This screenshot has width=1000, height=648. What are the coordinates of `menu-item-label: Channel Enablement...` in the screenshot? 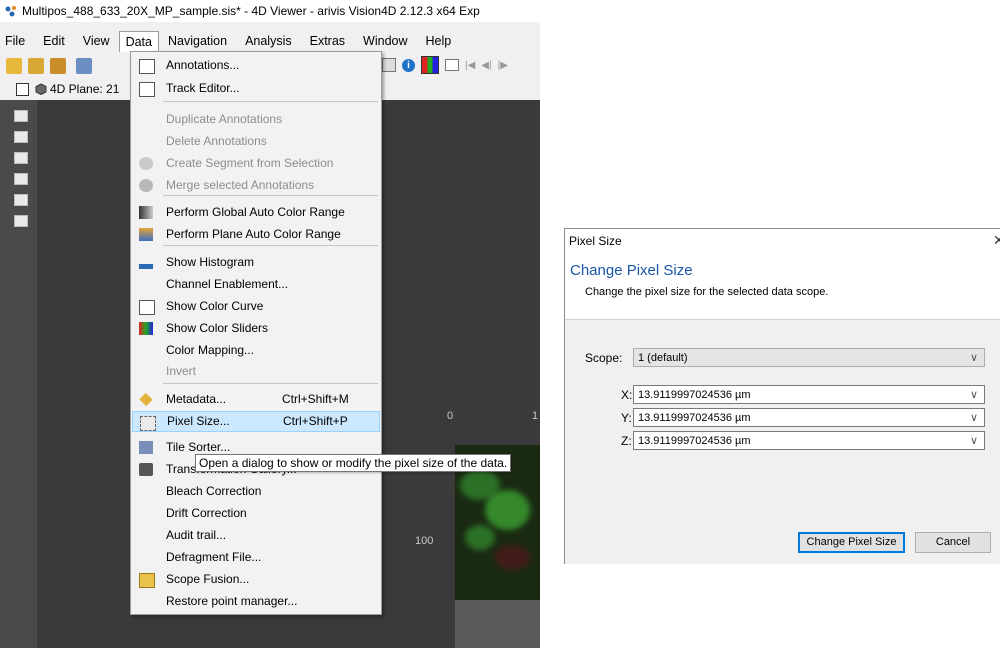 It's located at (227, 284).